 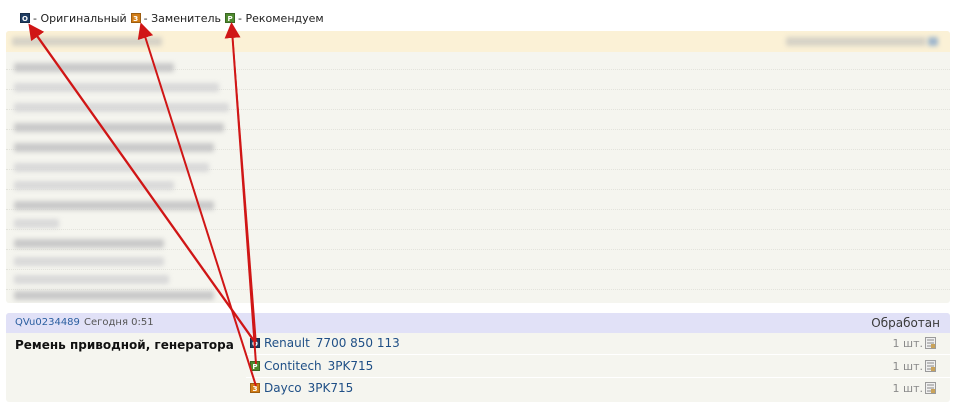 What do you see at coordinates (47, 322) in the screenshot?
I see `order-id-link: QVu0234489` at bounding box center [47, 322].